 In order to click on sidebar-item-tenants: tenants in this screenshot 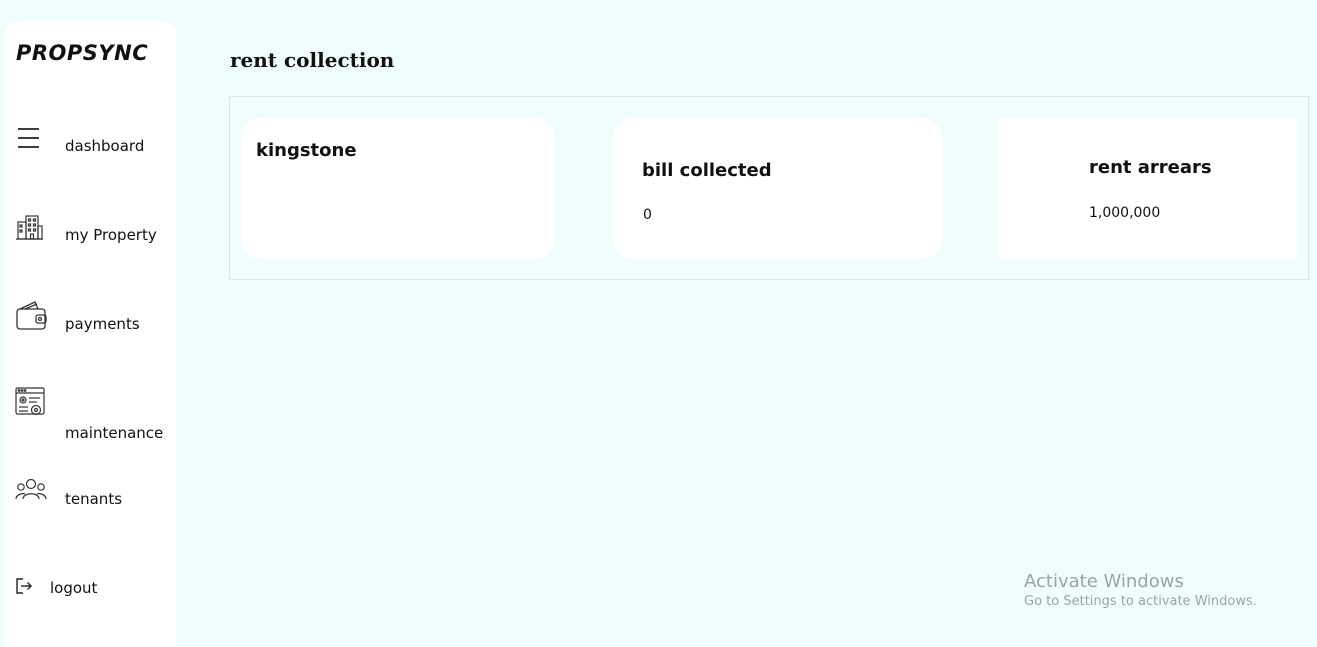, I will do `click(97, 497)`.